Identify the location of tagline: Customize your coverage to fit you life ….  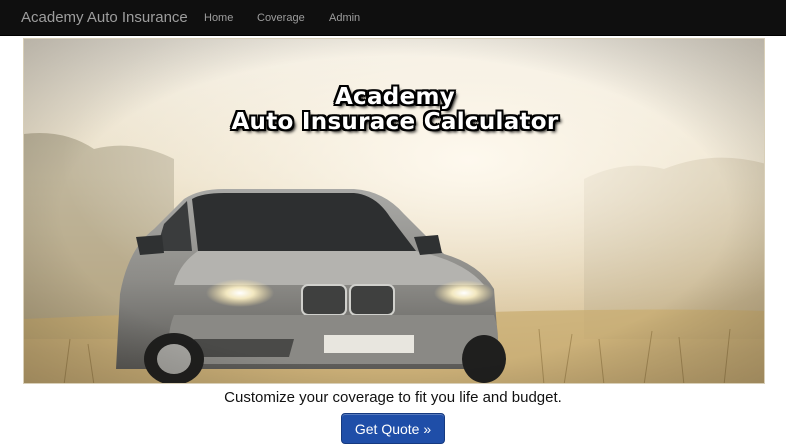
(393, 397).